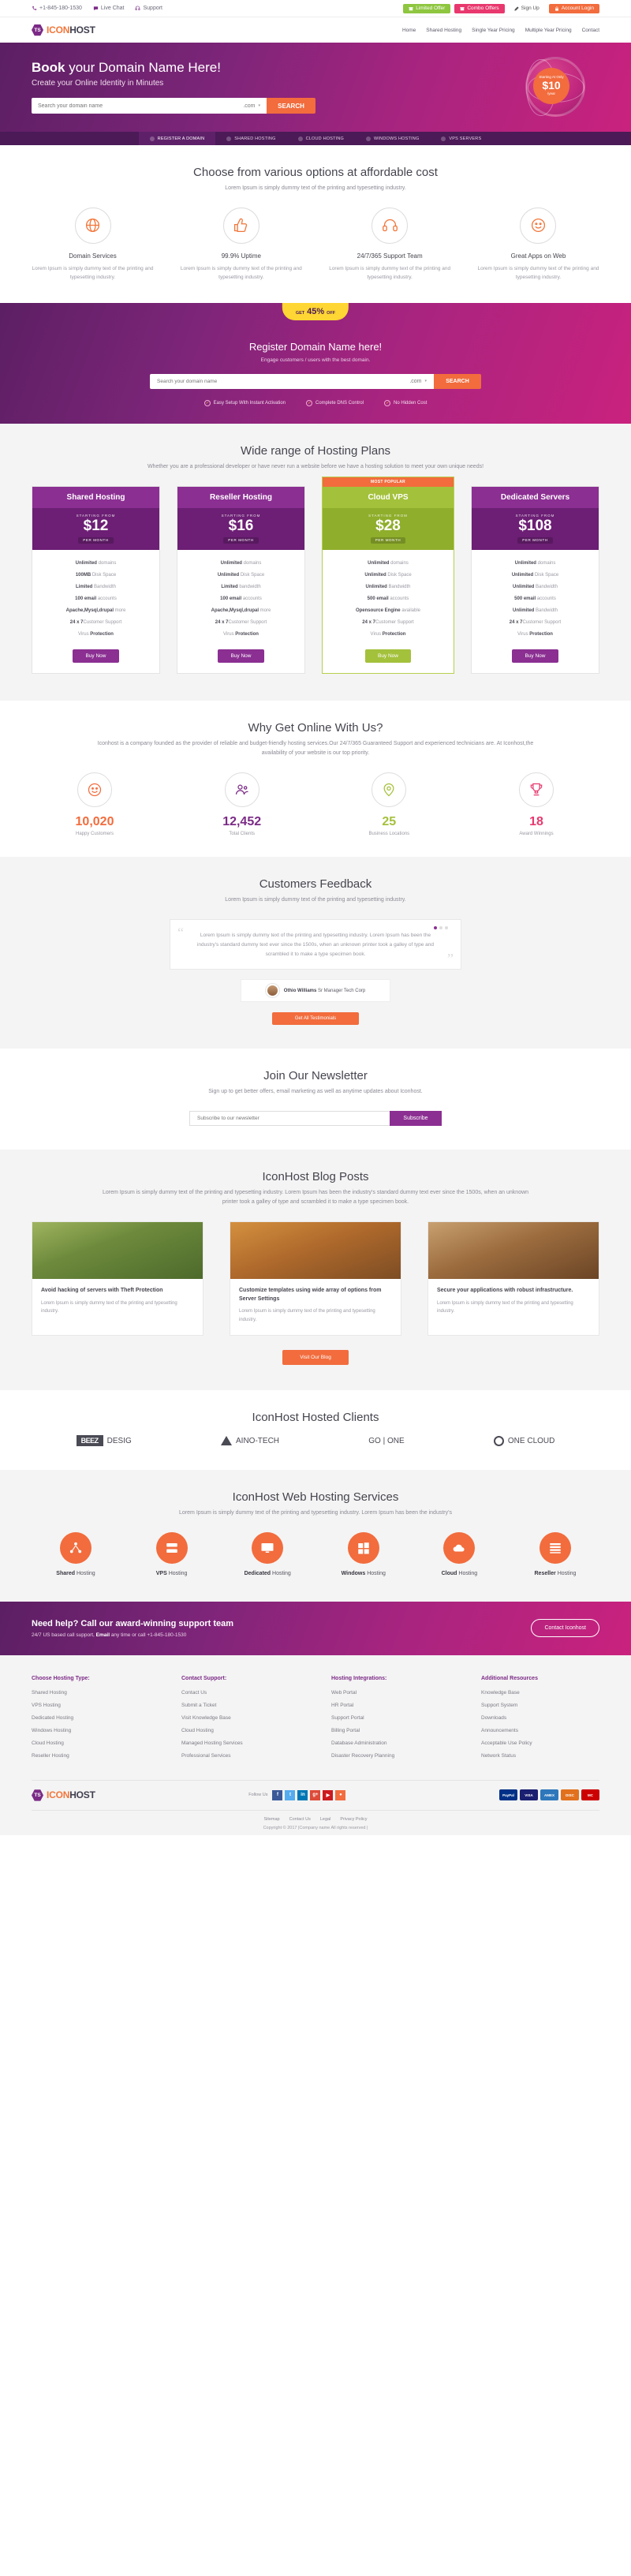 Image resolution: width=631 pixels, height=2576 pixels. Describe the element at coordinates (573, 8) in the screenshot. I see `account-login-button: Account Login` at that location.